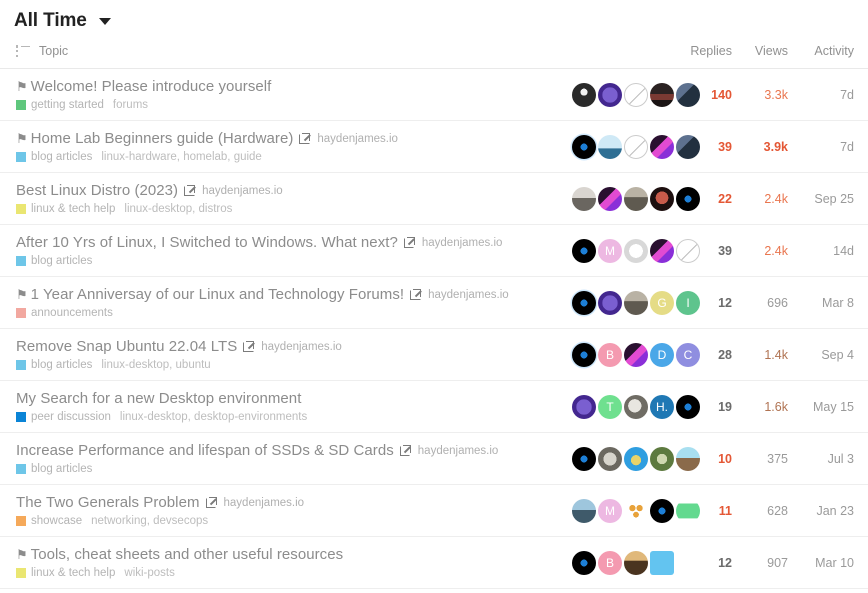 The width and height of the screenshot is (868, 593). What do you see at coordinates (610, 458) in the screenshot?
I see `avatar-sloth` at bounding box center [610, 458].